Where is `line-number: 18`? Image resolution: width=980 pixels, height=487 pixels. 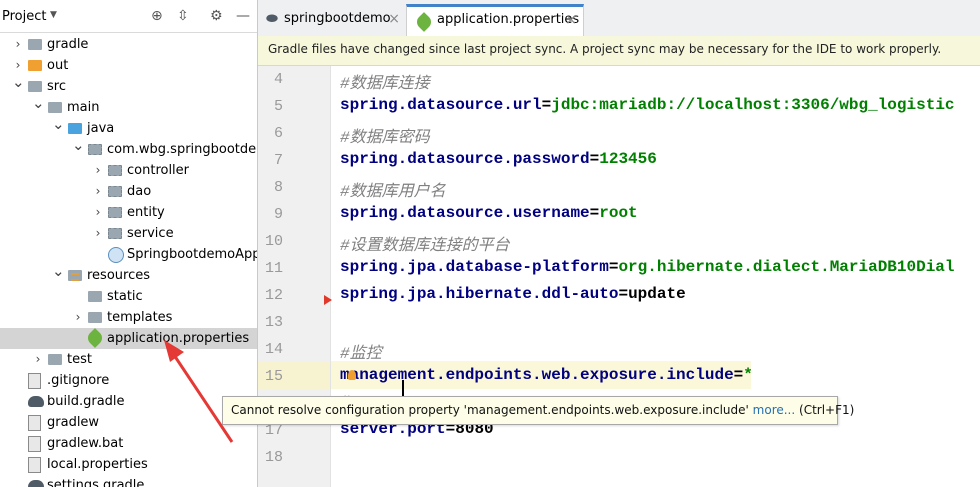
line-number: 18 is located at coordinates (273, 457).